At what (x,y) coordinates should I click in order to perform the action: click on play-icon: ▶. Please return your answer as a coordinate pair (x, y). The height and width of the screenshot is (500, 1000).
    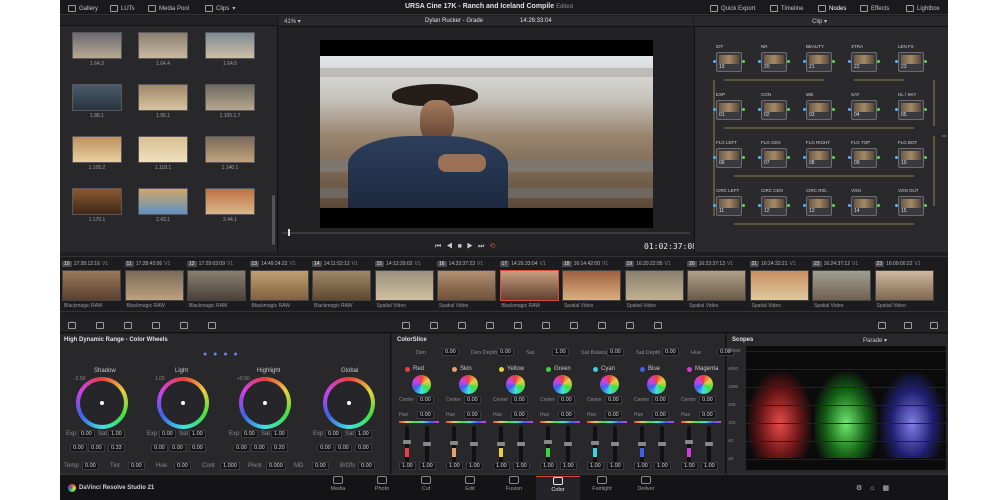
    Looking at the image, I should click on (472, 246).